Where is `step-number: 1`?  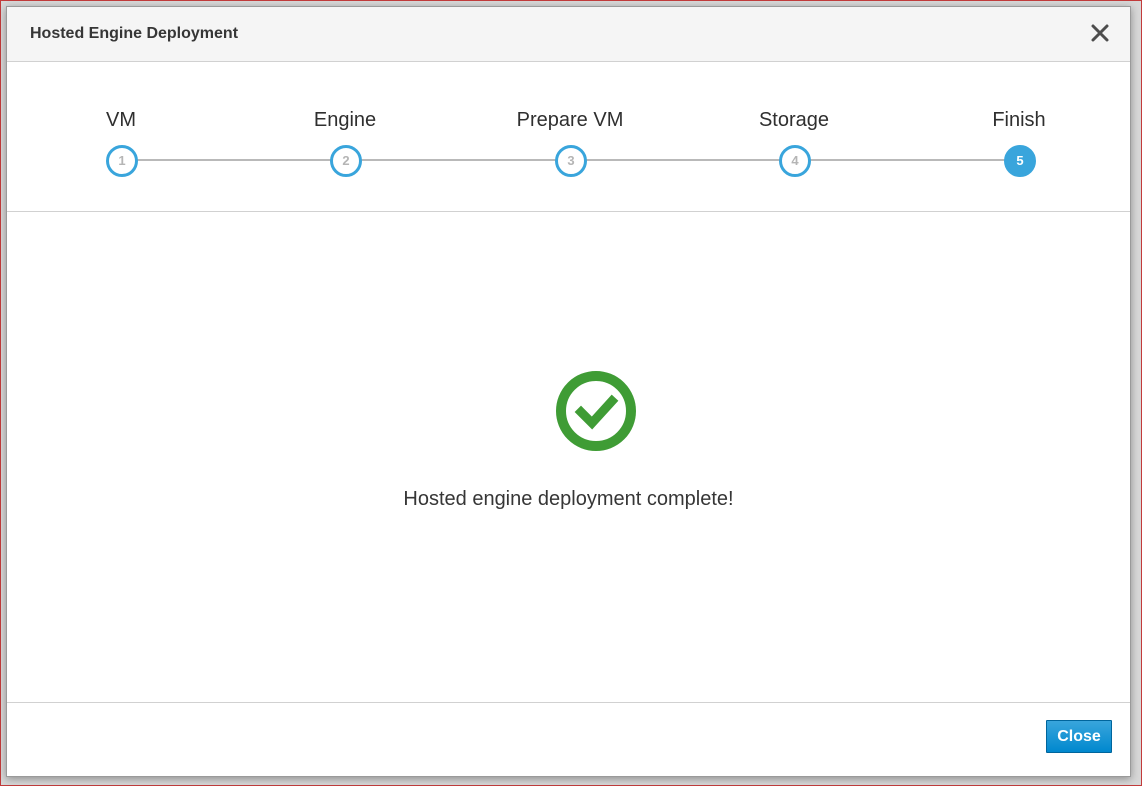
step-number: 1 is located at coordinates (122, 161).